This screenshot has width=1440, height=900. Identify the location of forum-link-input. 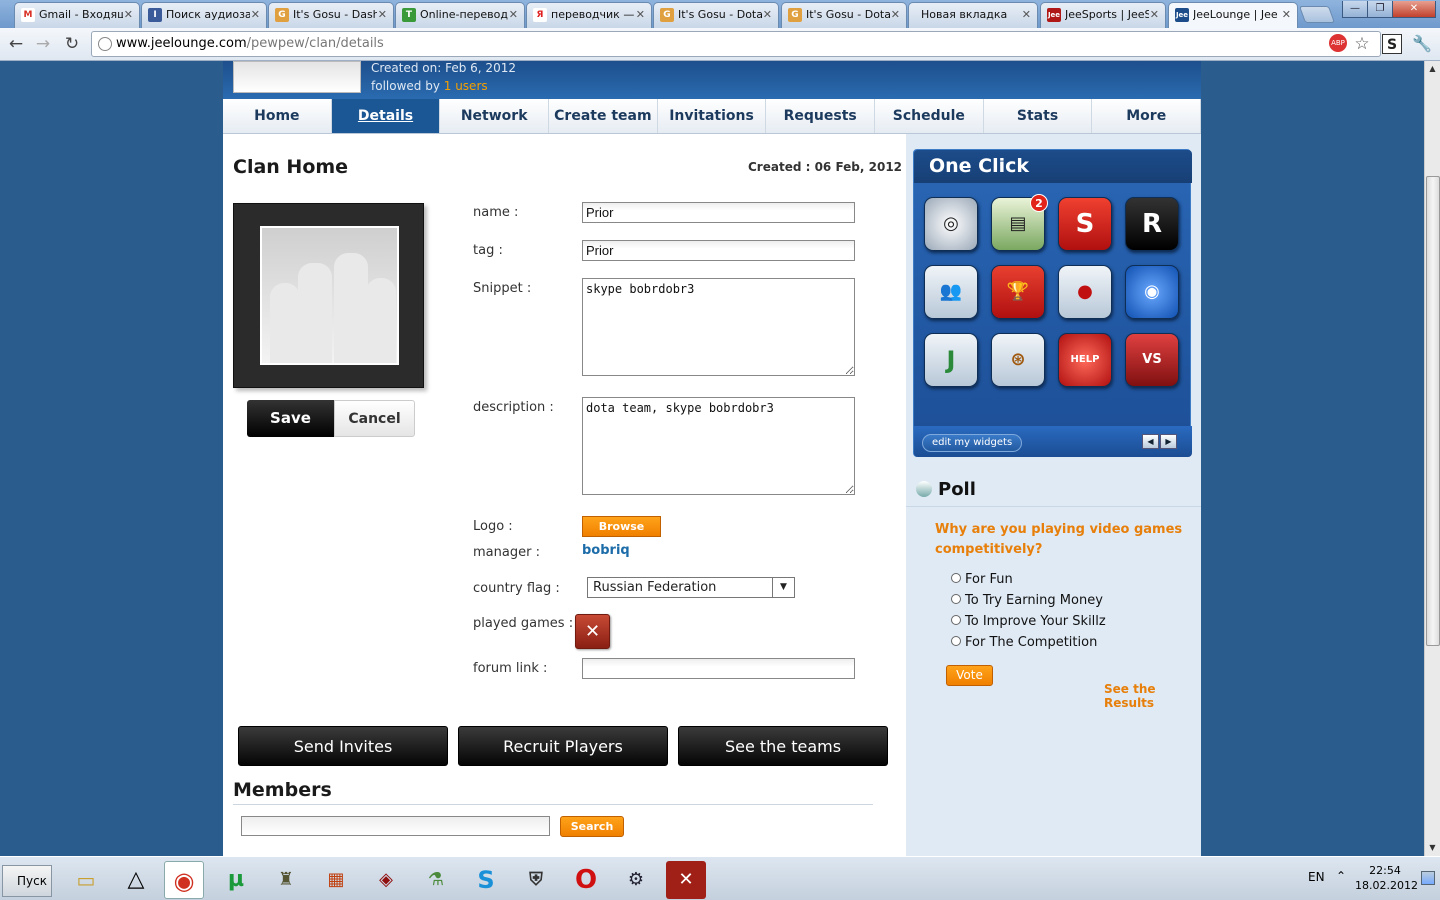
(718, 668).